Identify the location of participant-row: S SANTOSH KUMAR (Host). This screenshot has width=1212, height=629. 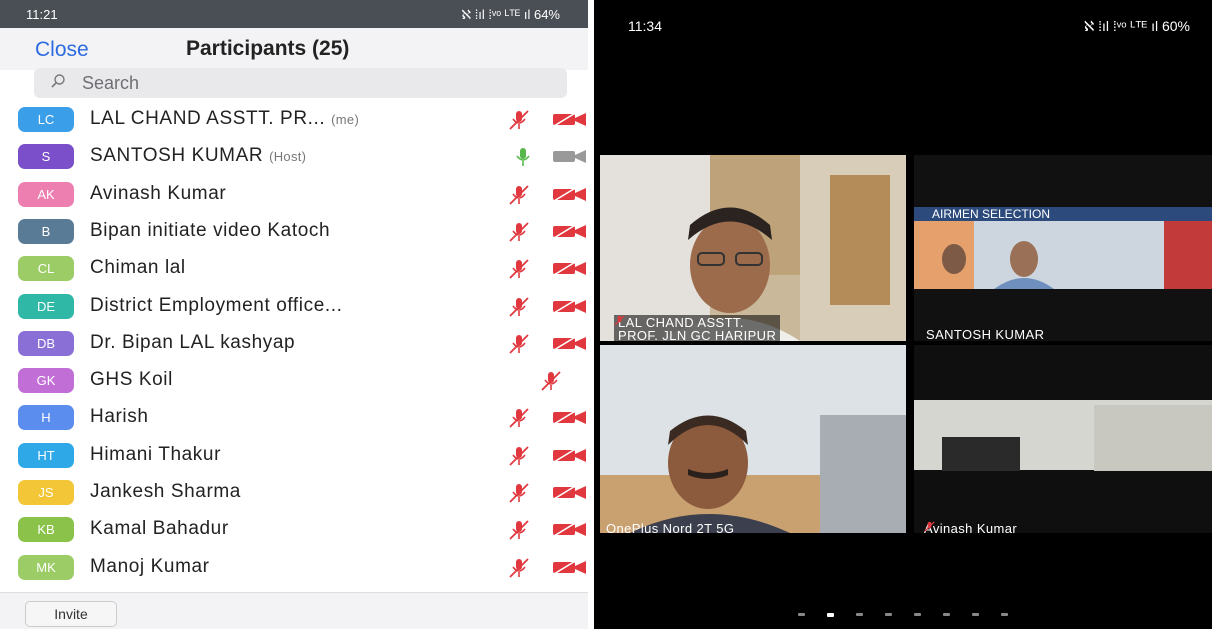
(294, 156).